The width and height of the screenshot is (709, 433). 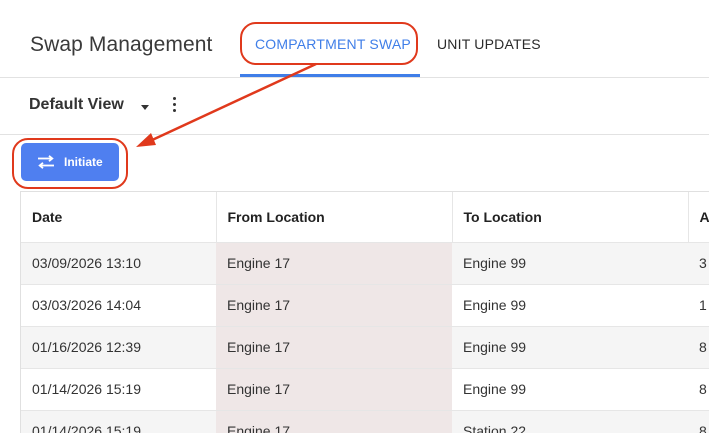 I want to click on initiate-button-label: Initiate, so click(x=83, y=162).